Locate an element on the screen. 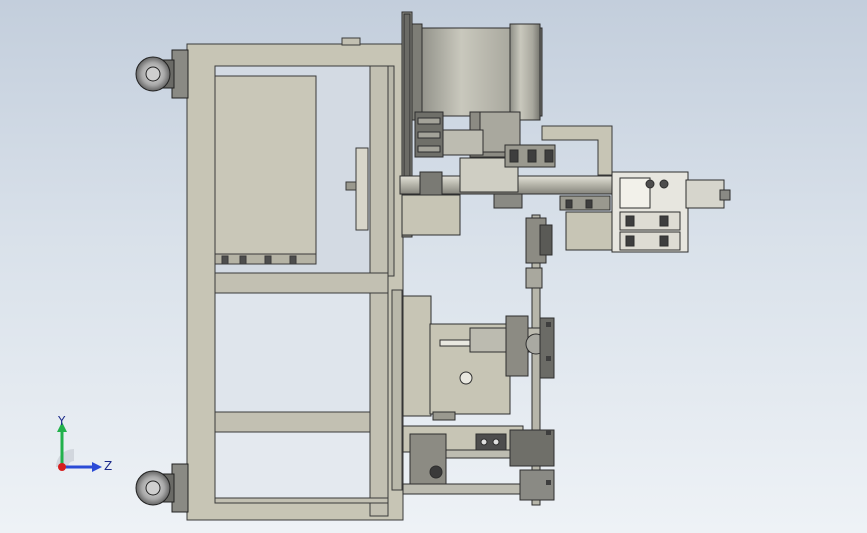  caster-top is located at coordinates (162, 74).